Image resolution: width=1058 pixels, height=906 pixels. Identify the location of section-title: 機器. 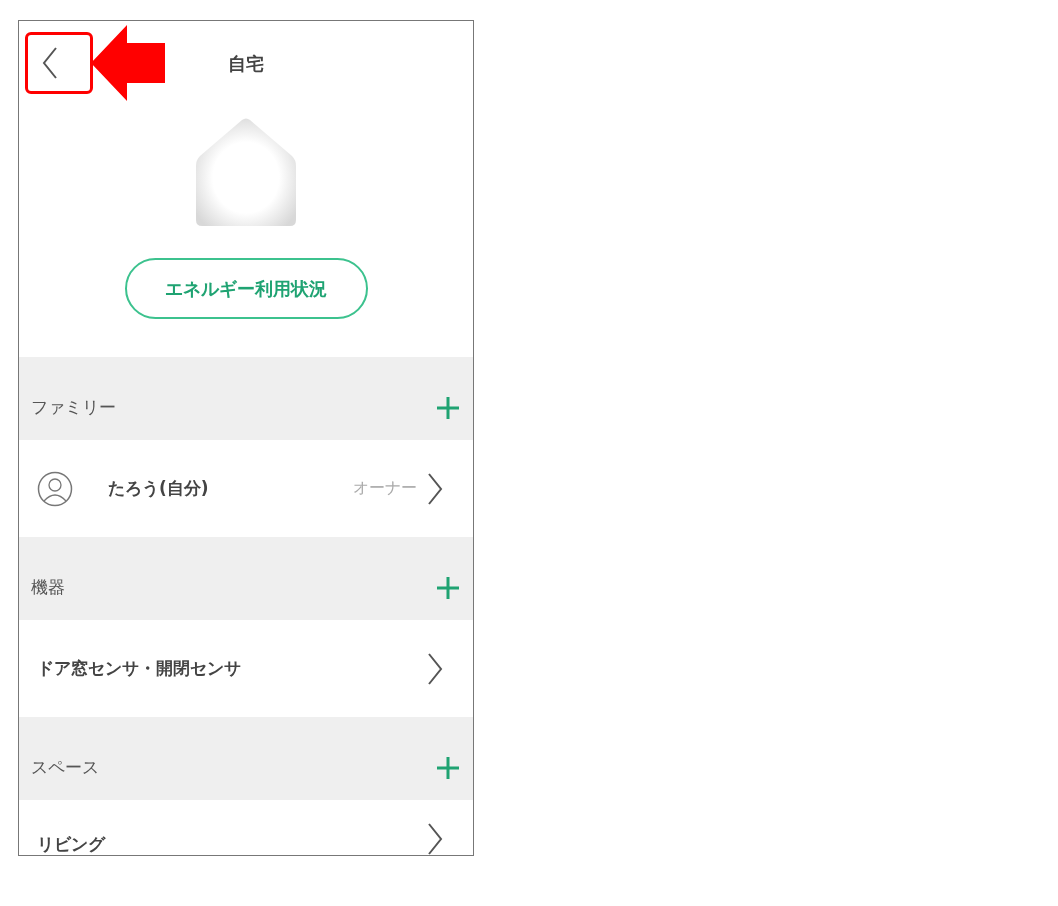
(48, 587).